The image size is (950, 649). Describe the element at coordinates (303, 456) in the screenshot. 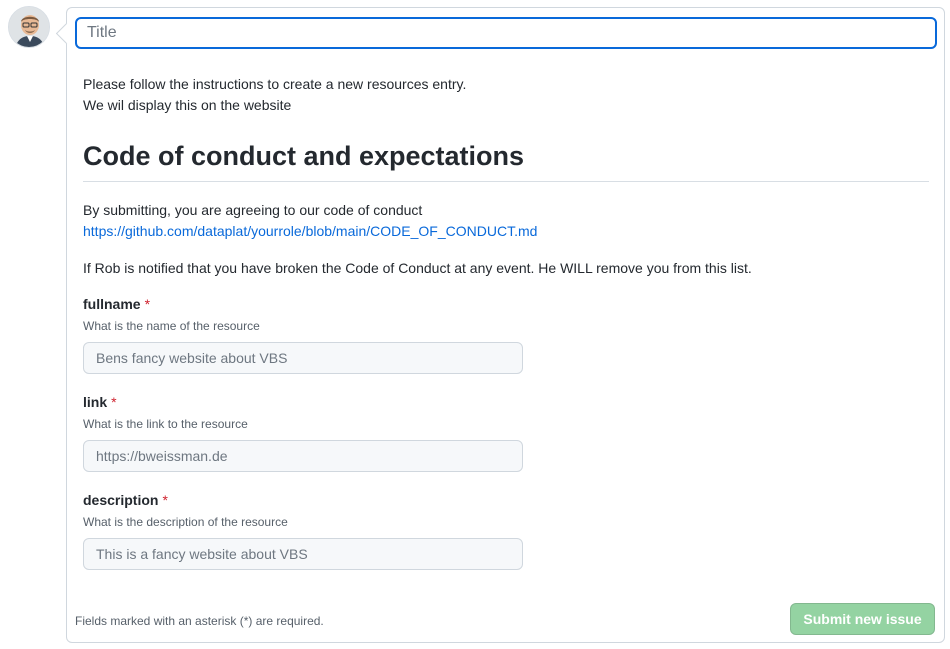

I see `link-input` at that location.